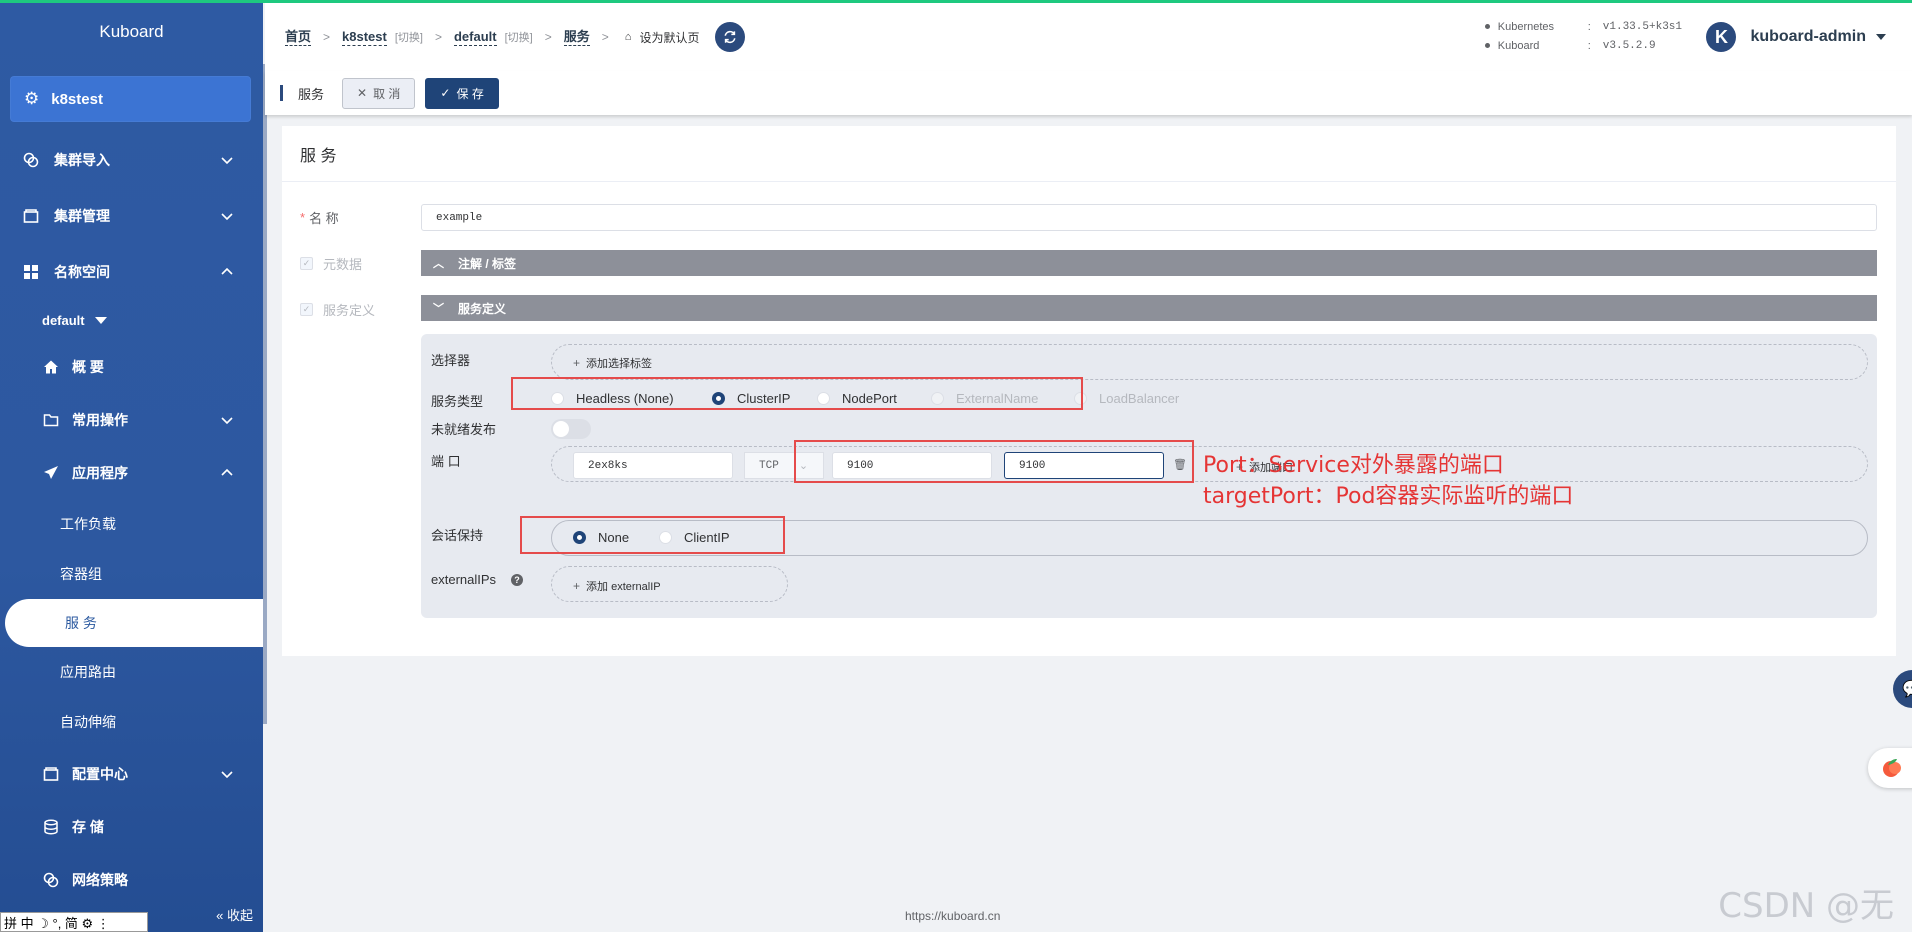  Describe the element at coordinates (100, 879) in the screenshot. I see `sidebar-item-label: 网络策略` at that location.